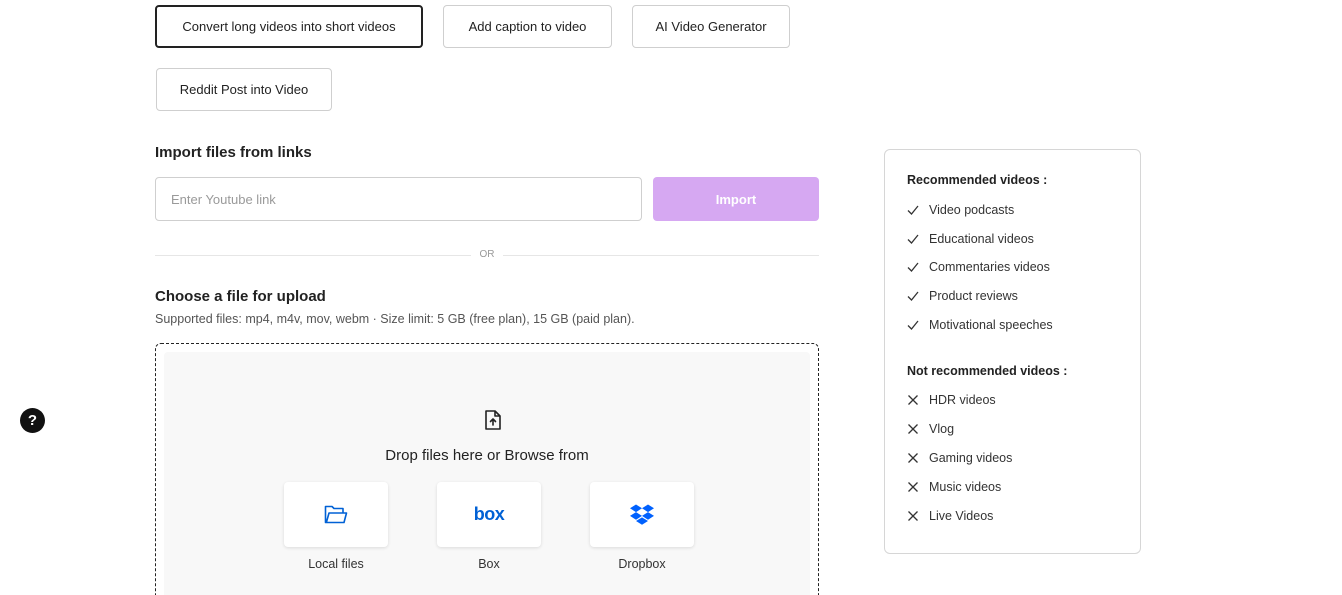 This screenshot has height=595, width=1342. Describe the element at coordinates (711, 26) in the screenshot. I see `tool-ai-video-generator-button: AI Video Generator` at that location.